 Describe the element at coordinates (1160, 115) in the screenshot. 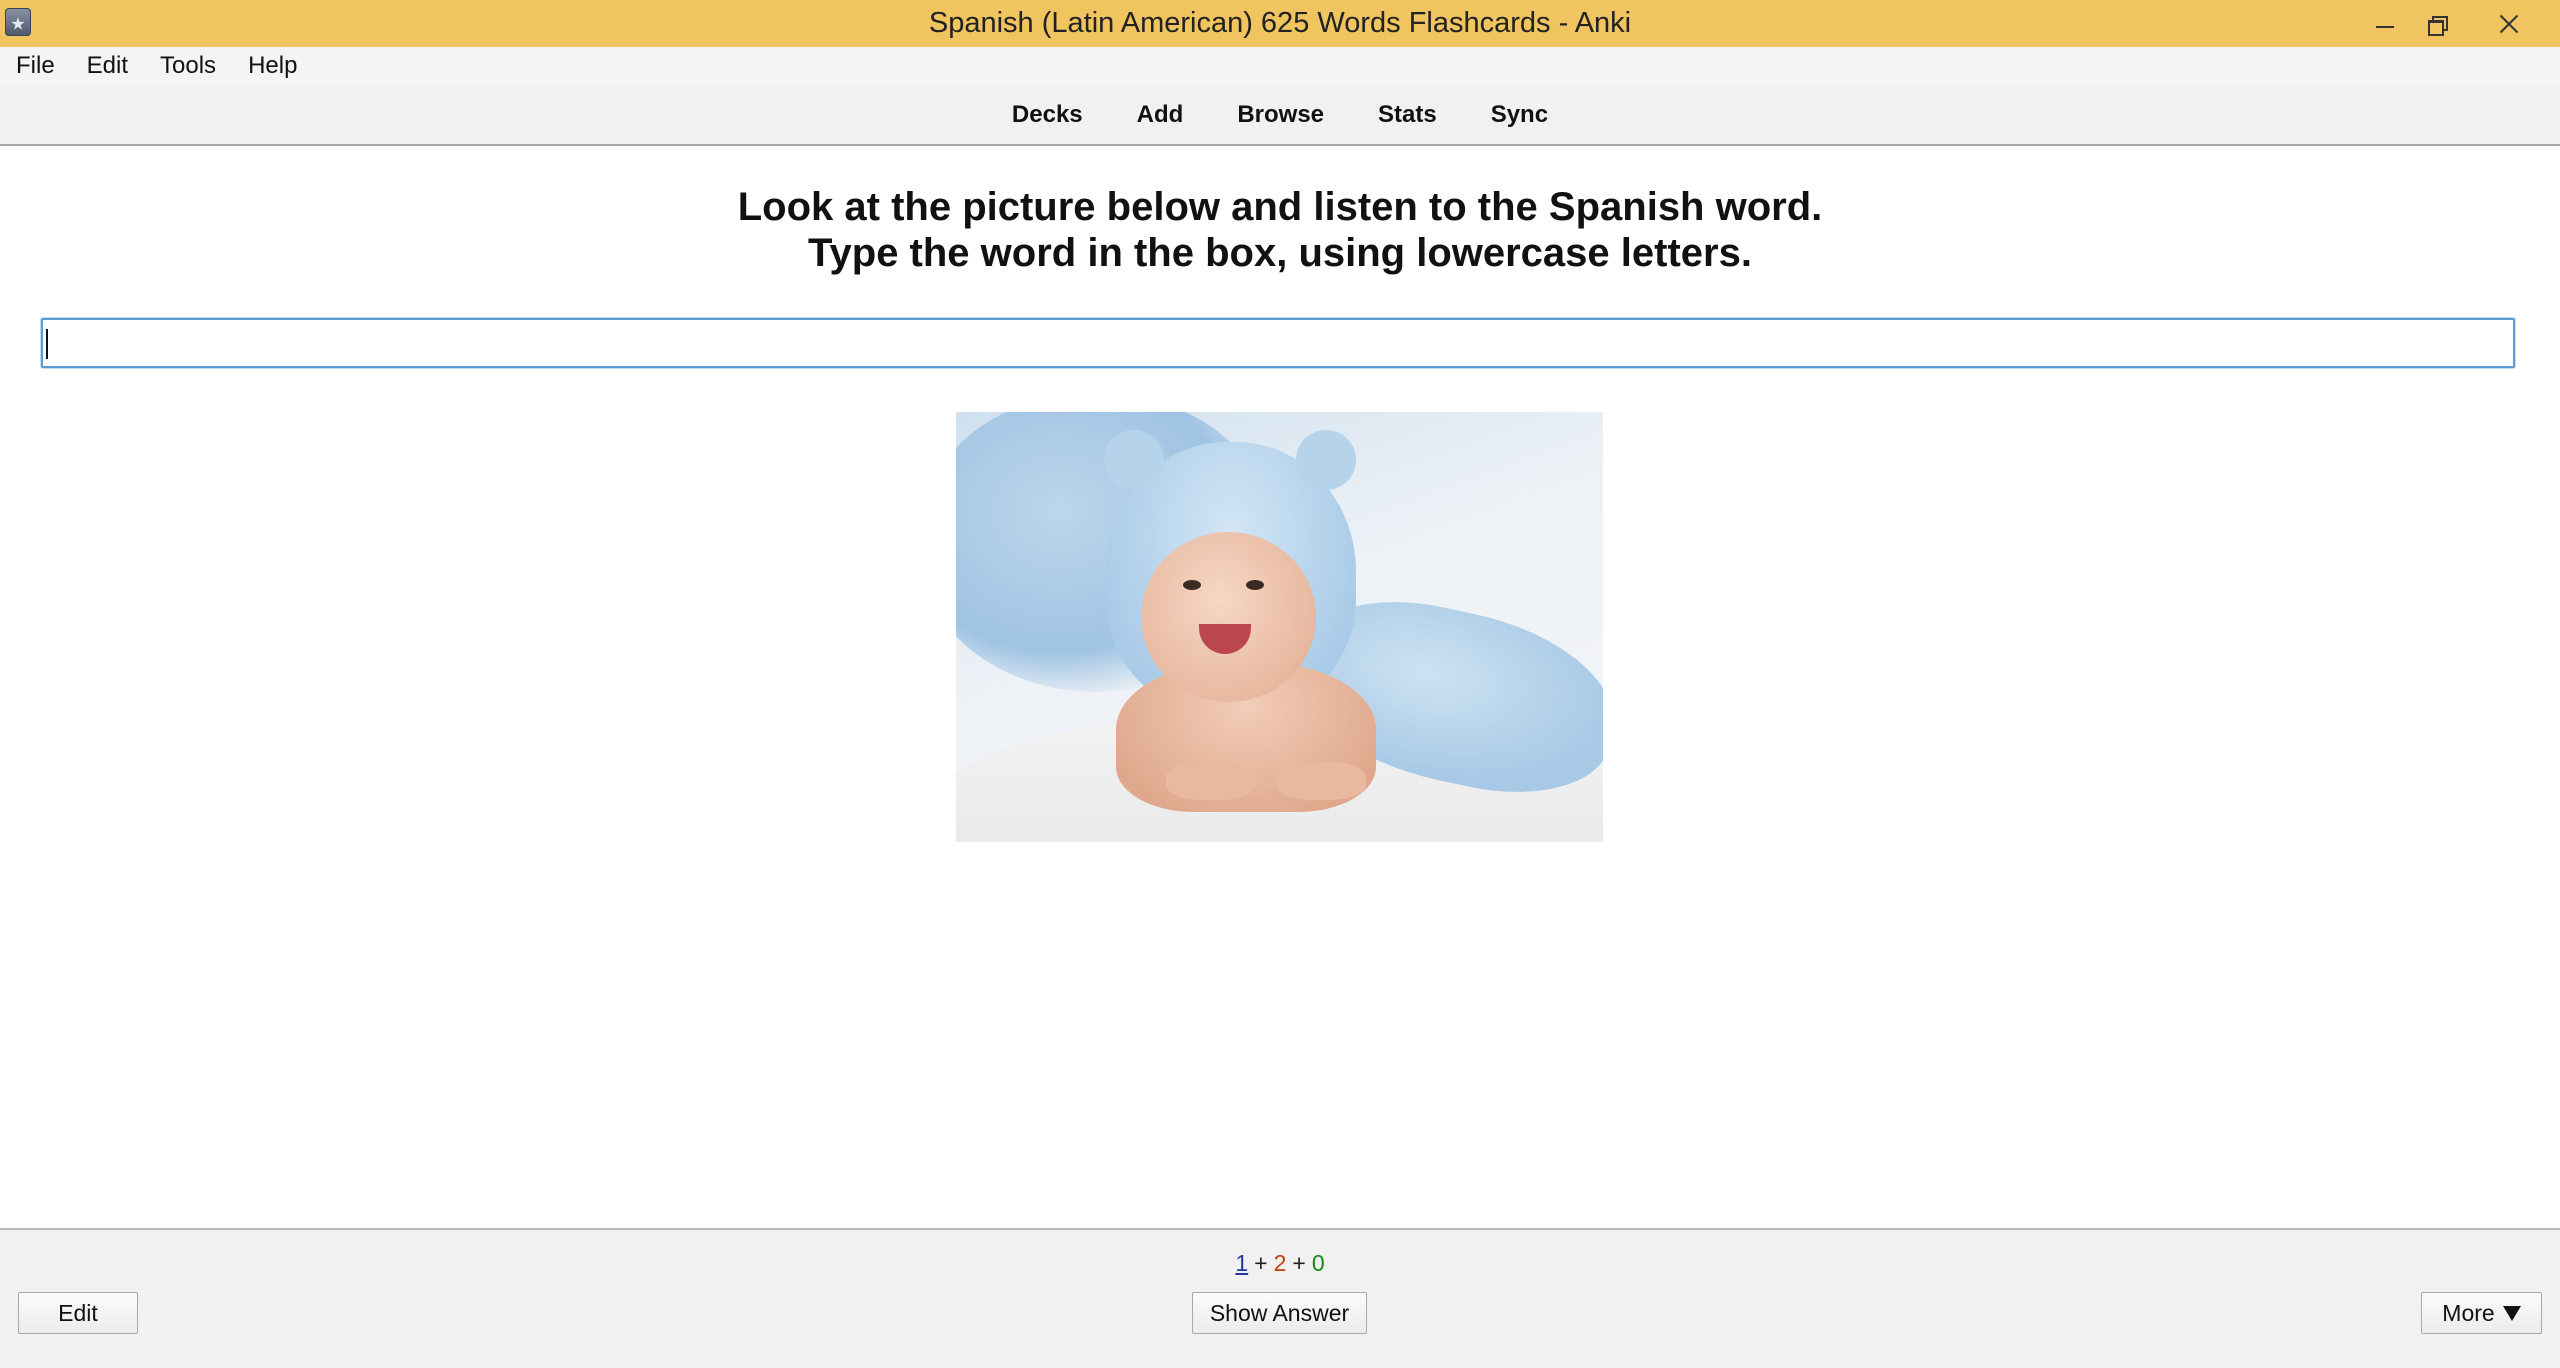

I see `toolbar-add: Add` at that location.